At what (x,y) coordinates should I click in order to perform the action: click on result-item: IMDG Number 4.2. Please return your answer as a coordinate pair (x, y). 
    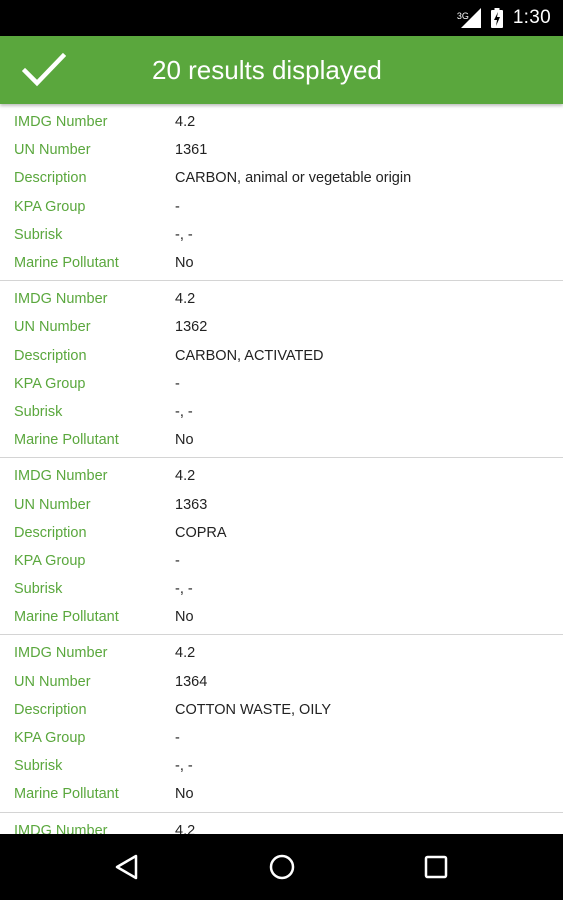
    Looking at the image, I should click on (281, 823).